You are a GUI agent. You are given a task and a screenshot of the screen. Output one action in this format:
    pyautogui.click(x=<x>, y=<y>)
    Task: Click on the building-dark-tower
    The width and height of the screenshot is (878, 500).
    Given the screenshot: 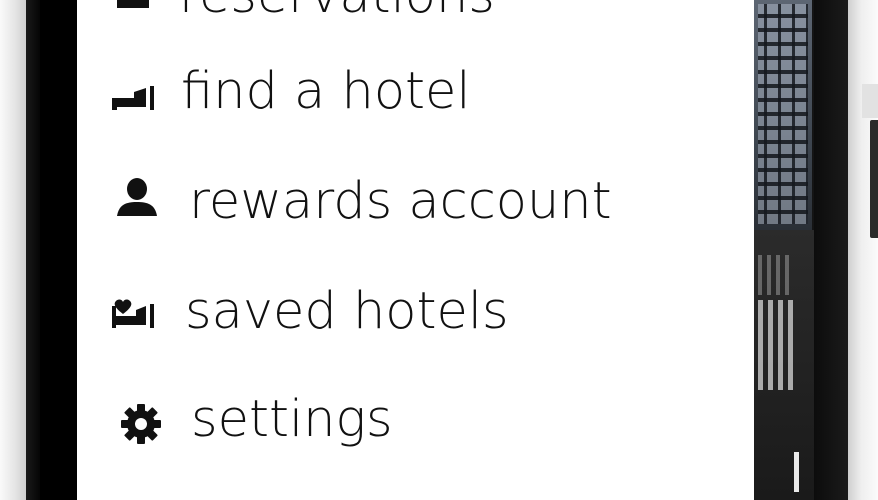 What is the action you would take?
    pyautogui.click(x=831, y=250)
    